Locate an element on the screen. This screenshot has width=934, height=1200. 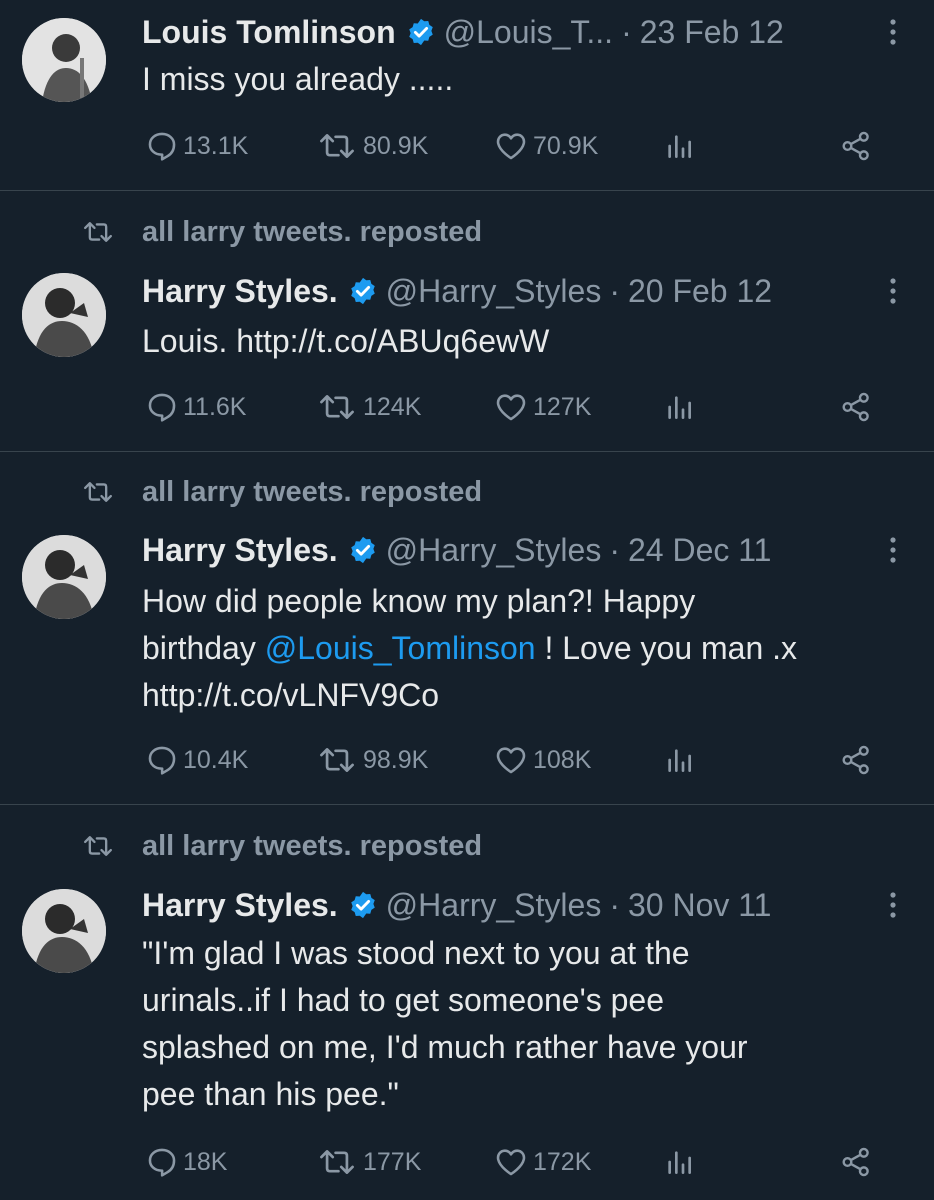
reply-count: 10.4K is located at coordinates (216, 759).